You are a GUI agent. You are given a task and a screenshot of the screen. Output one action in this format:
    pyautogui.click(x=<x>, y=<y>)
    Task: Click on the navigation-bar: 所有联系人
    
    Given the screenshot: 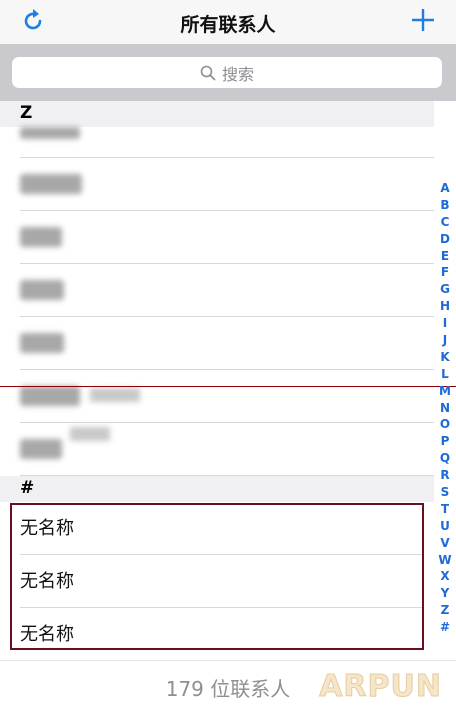 What is the action you would take?
    pyautogui.click(x=228, y=22)
    